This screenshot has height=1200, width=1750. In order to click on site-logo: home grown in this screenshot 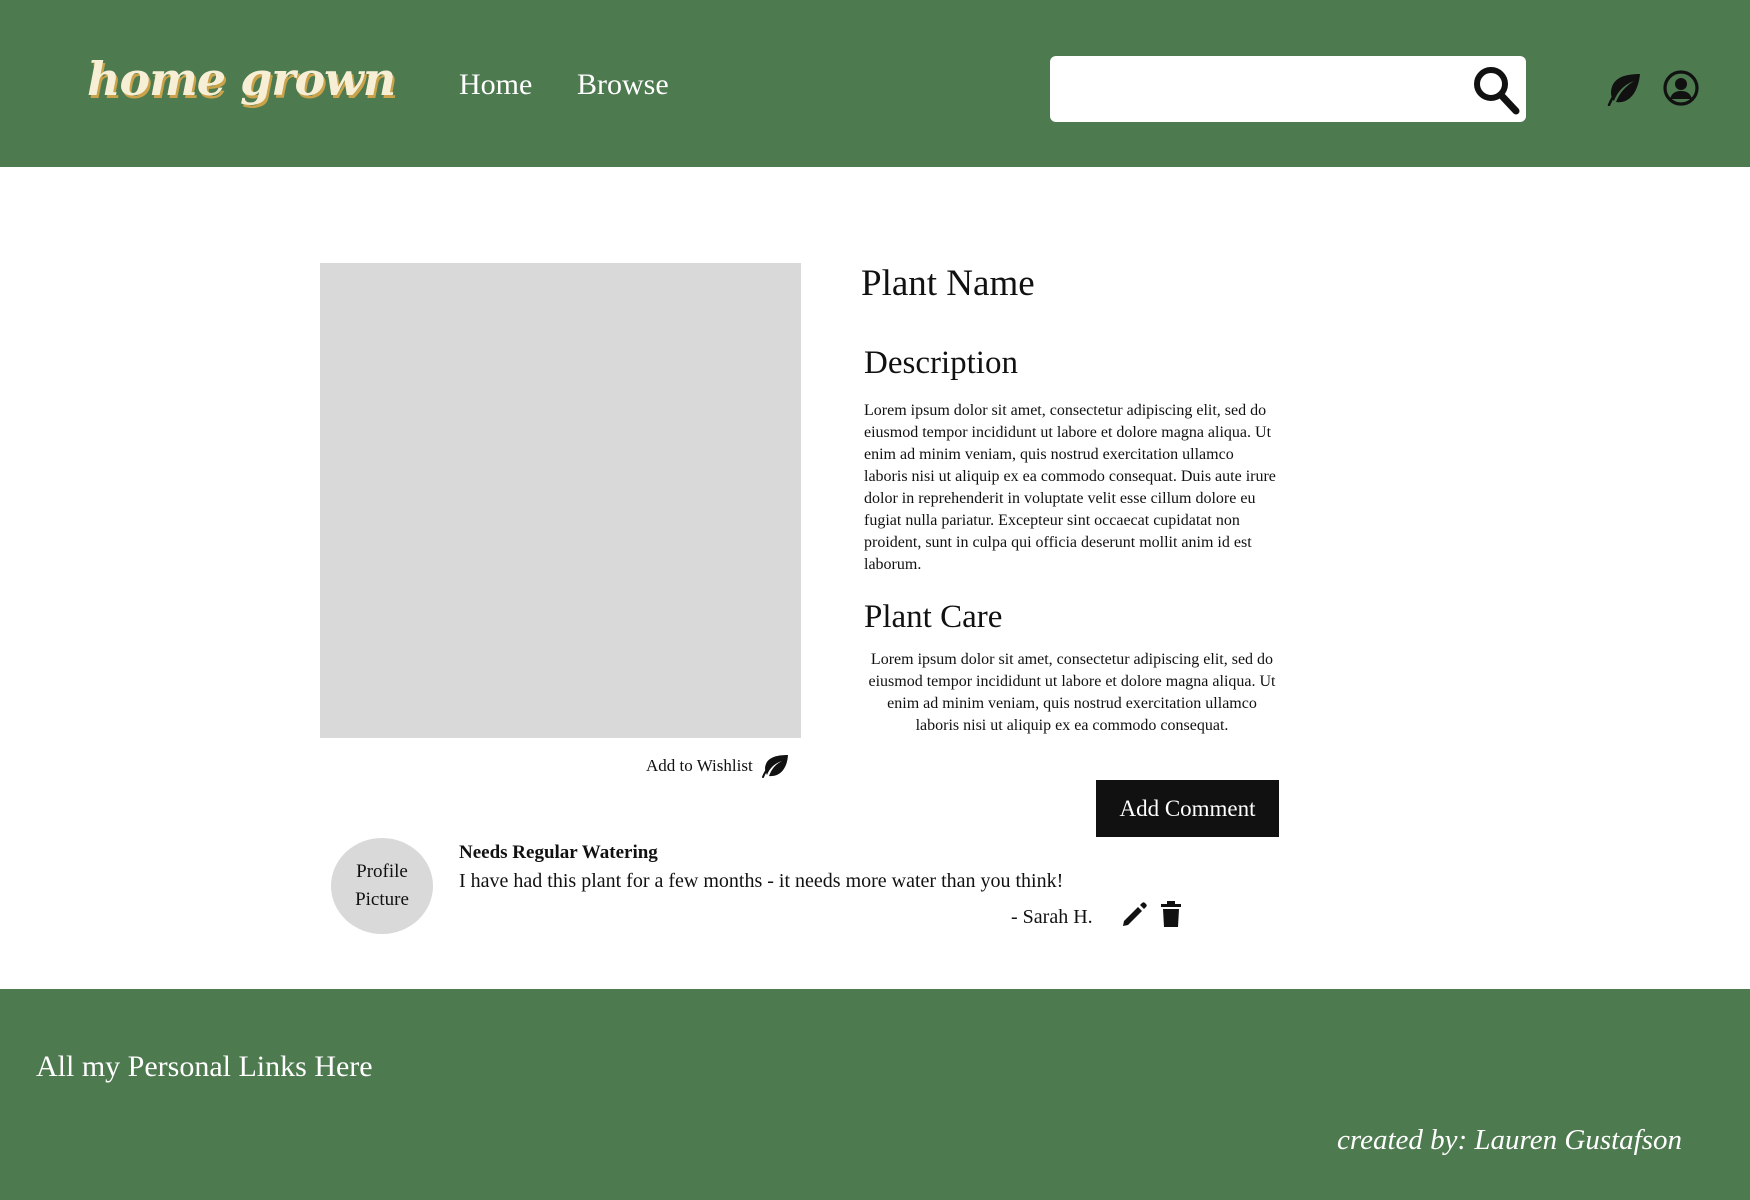, I will do `click(241, 79)`.